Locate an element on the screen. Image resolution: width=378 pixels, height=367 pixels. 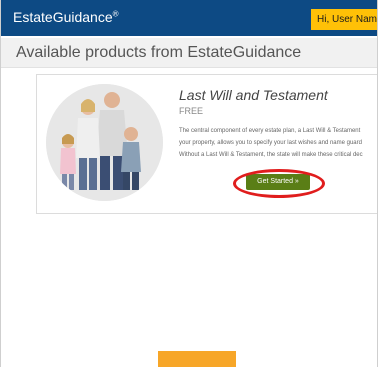
family-illustration-icon is located at coordinates (104, 142).